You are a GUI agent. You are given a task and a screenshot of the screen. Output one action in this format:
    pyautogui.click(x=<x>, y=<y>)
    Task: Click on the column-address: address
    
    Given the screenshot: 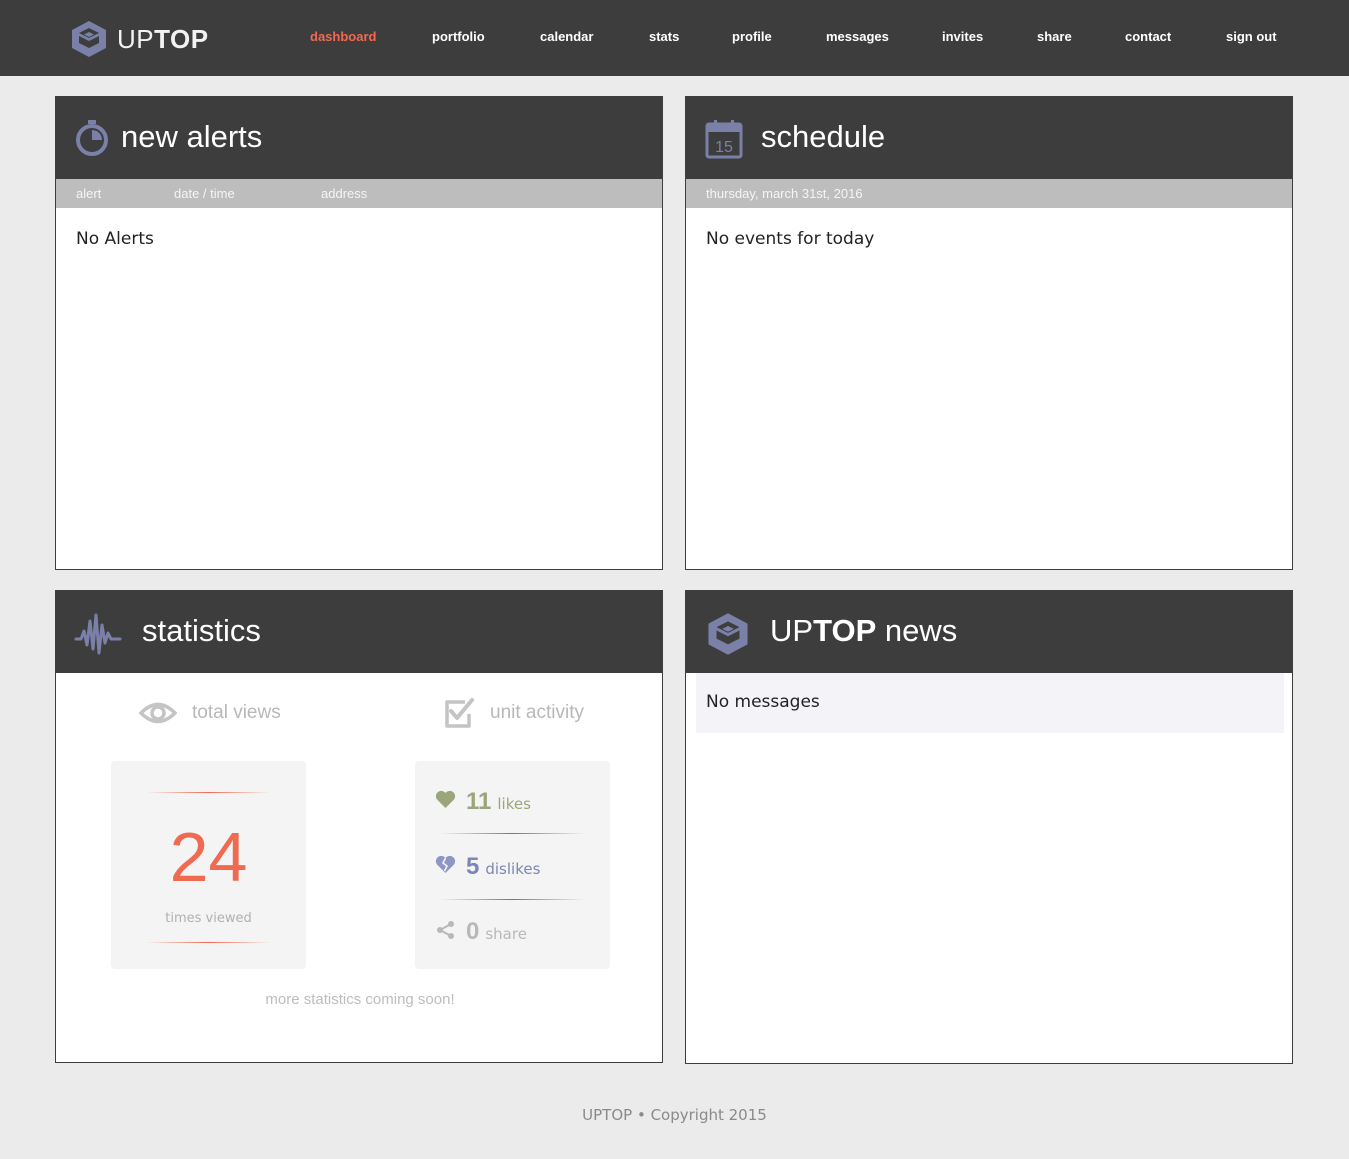 What is the action you would take?
    pyautogui.click(x=344, y=193)
    